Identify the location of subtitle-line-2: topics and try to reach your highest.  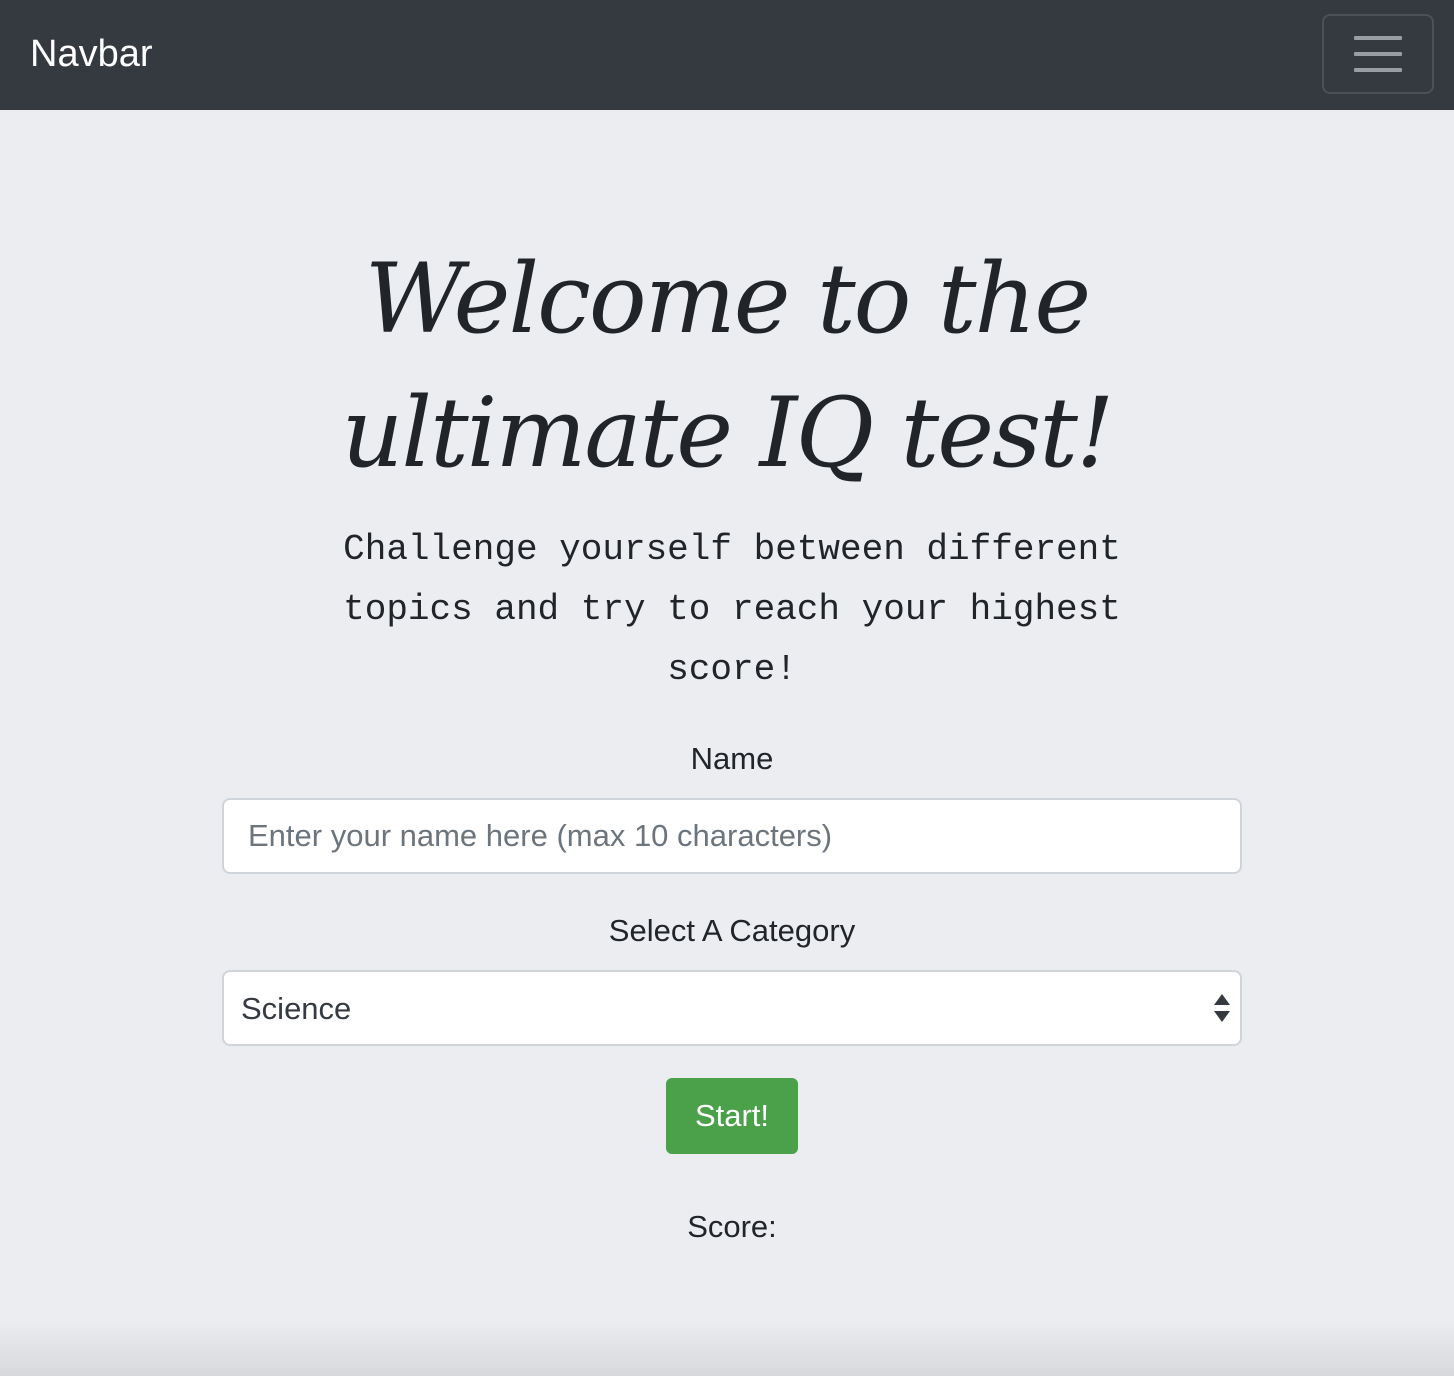
(732, 609).